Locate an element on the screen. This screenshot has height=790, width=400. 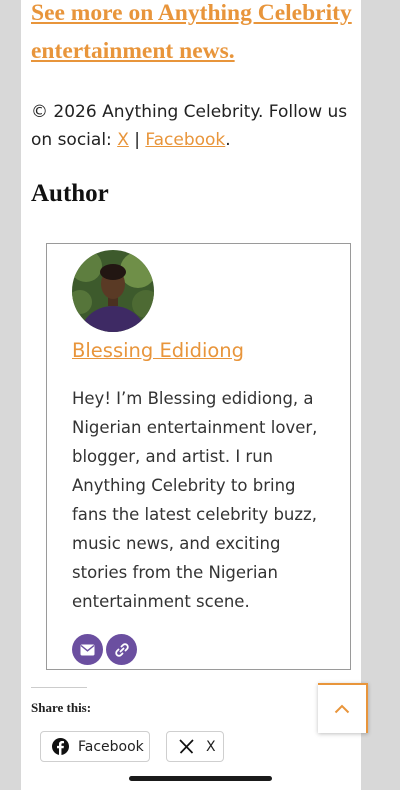
link-icon is located at coordinates (121, 649).